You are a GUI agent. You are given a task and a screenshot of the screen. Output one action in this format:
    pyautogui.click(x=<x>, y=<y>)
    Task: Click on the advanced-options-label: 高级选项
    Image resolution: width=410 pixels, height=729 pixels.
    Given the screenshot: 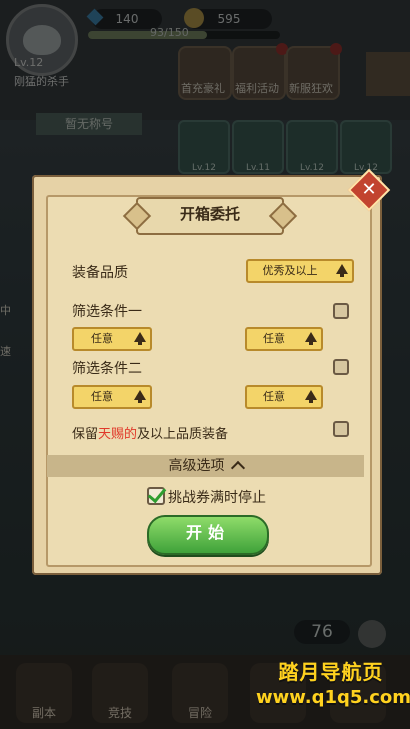 What is the action you would take?
    pyautogui.click(x=196, y=466)
    